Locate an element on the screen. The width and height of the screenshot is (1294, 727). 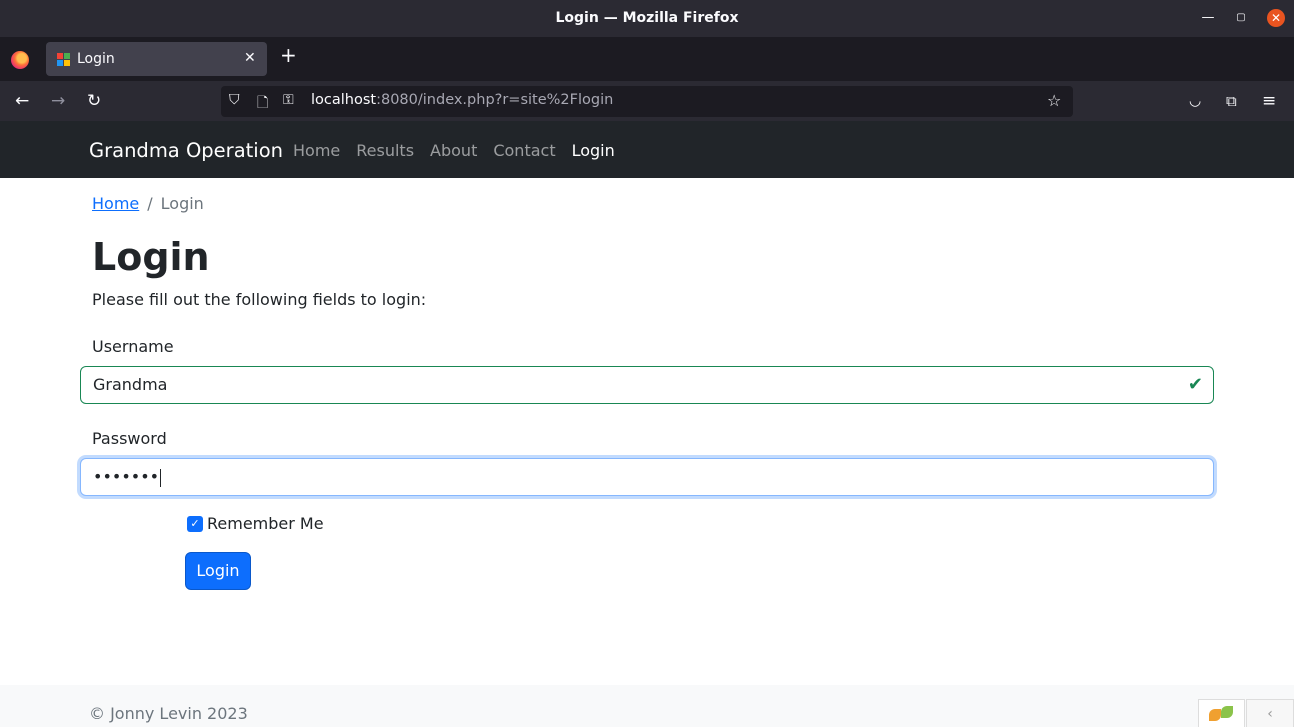
valid-check-icon: ✔ is located at coordinates (1195, 384).